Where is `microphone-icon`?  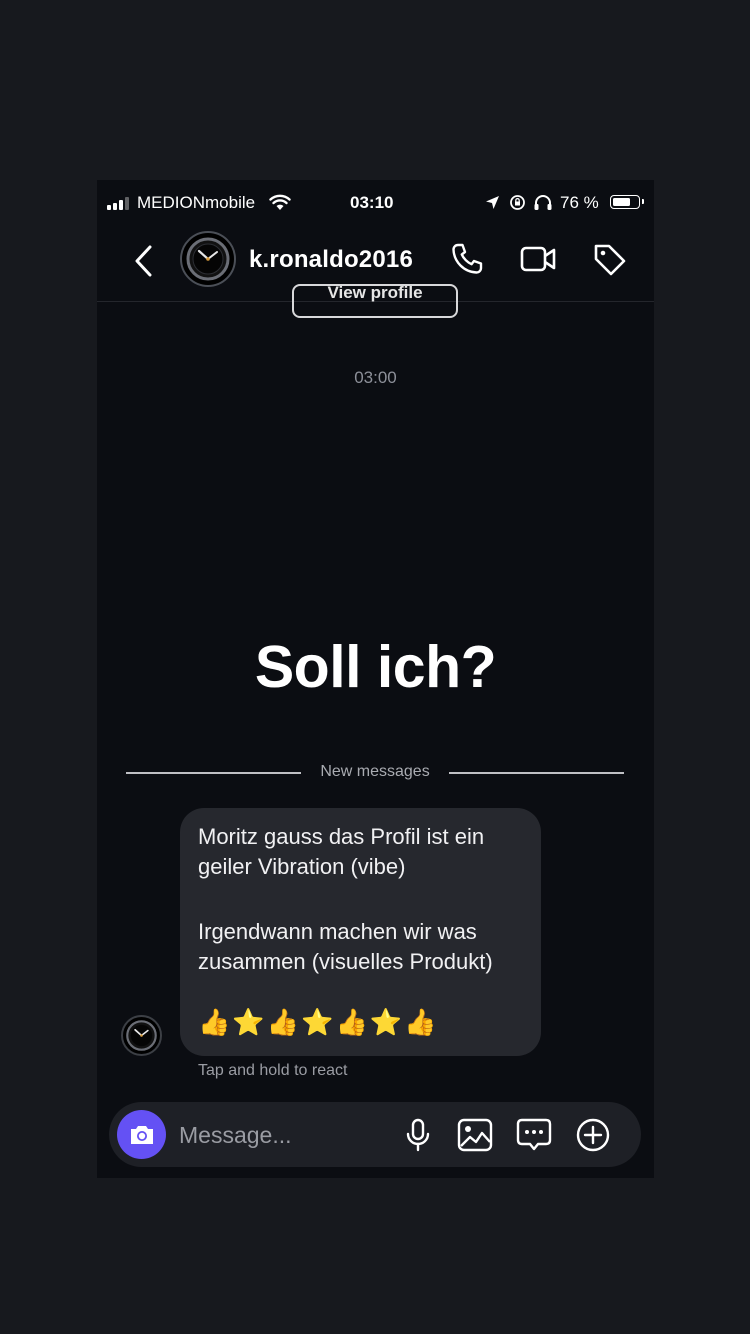
microphone-icon is located at coordinates (418, 1137).